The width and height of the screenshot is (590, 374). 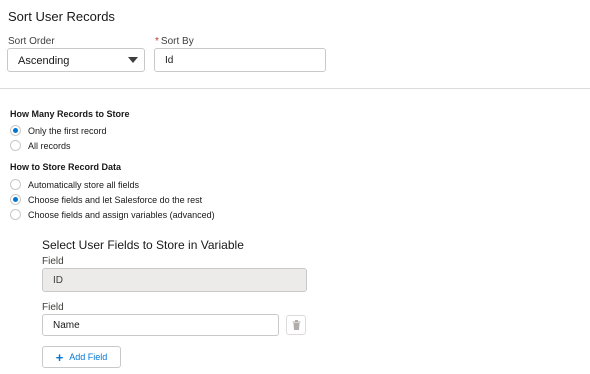 I want to click on records-group-title: How Many Records to Store, so click(x=70, y=114).